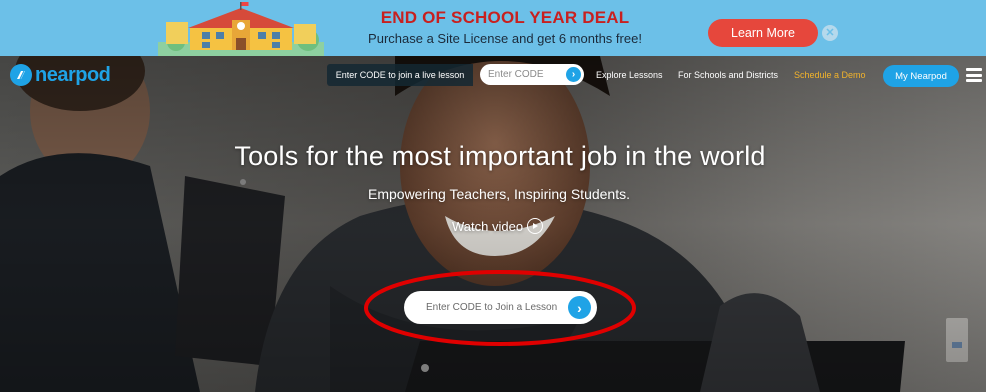 The height and width of the screenshot is (392, 986). Describe the element at coordinates (728, 75) in the screenshot. I see `nav-link-schools-districts: For Schools and Districts` at that location.